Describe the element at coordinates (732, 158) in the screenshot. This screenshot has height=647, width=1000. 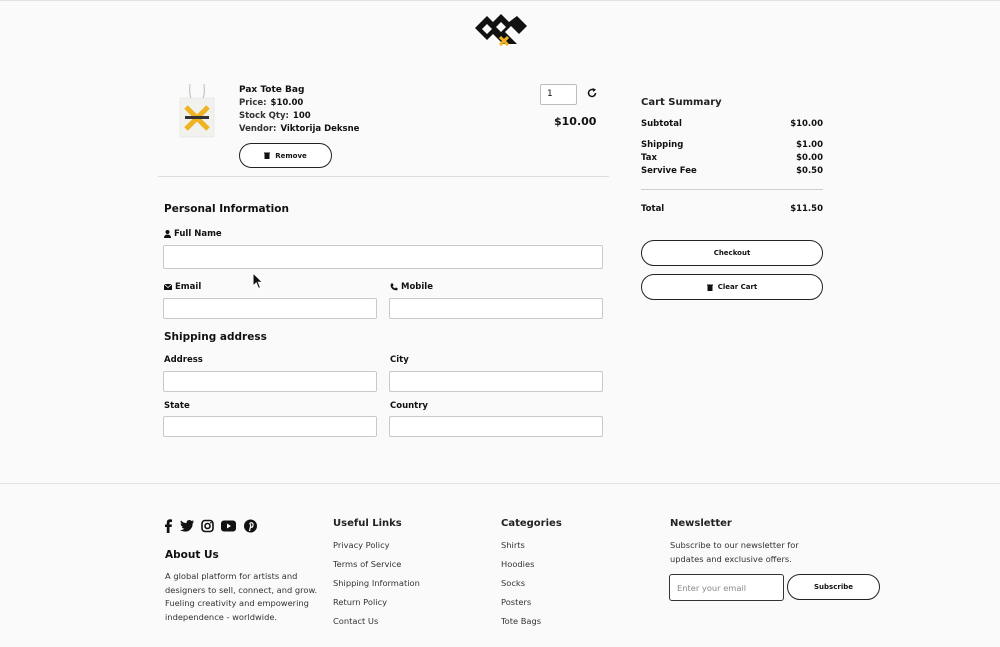
I see `tax-row: Tax $0.00` at that location.